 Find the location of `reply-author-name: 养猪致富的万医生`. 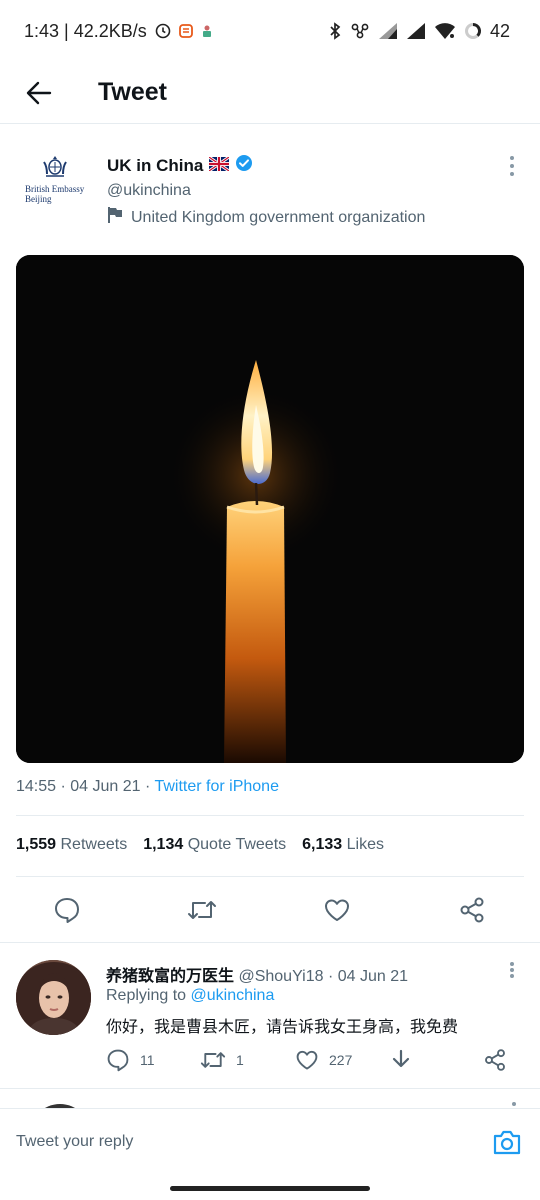

reply-author-name: 养猪致富的万医生 is located at coordinates (170, 976).